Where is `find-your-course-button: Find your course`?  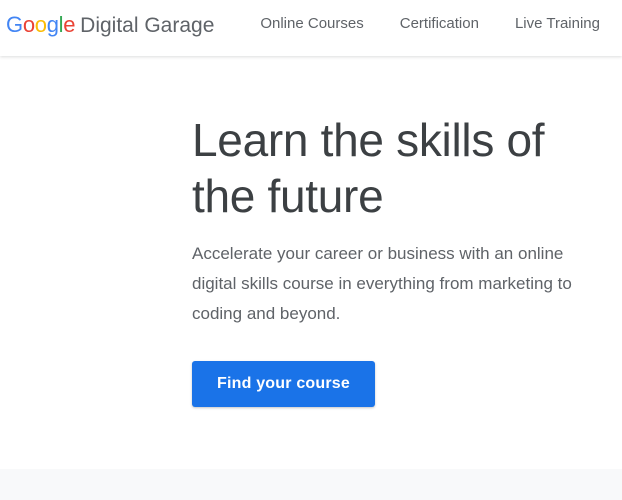
find-your-course-button: Find your course is located at coordinates (283, 384).